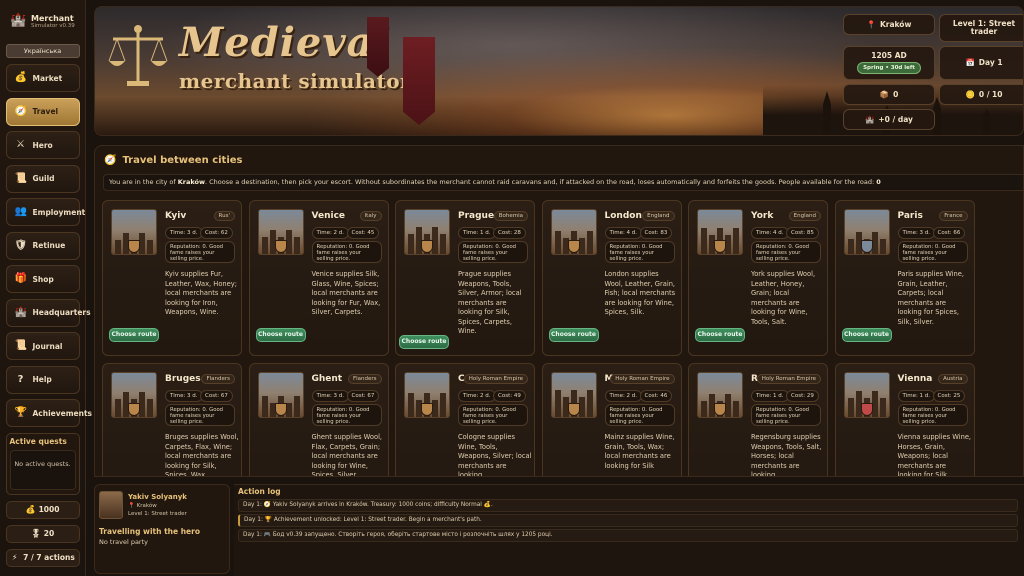 Image resolution: width=1024 pixels, height=576 pixels. Describe the element at coordinates (42, 463) in the screenshot. I see `active-quests-panel: Active quests No active quests.` at that location.